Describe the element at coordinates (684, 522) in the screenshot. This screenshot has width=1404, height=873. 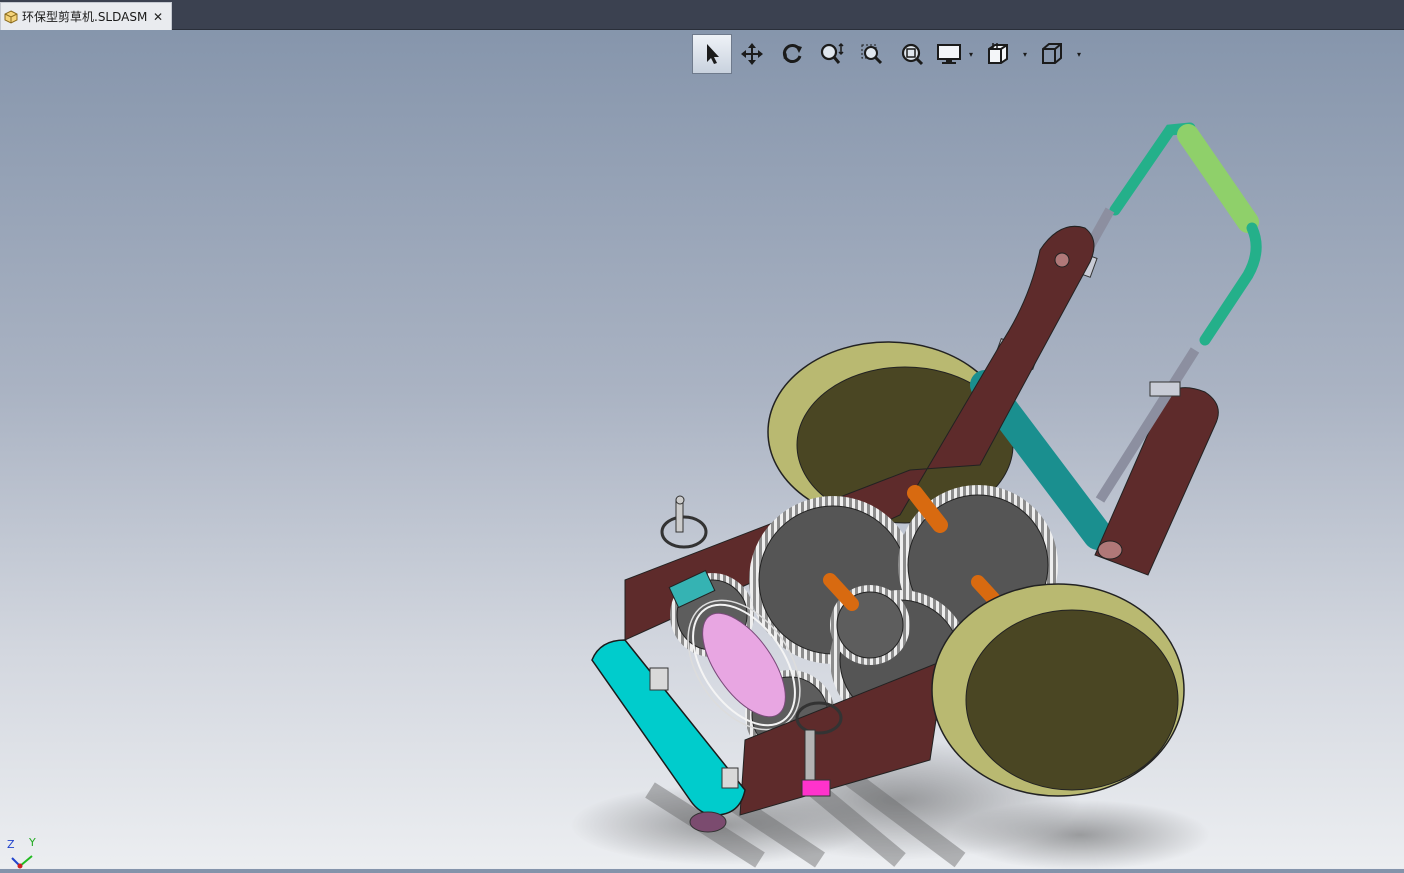
I see `height-adjust-handwheel-rear` at that location.